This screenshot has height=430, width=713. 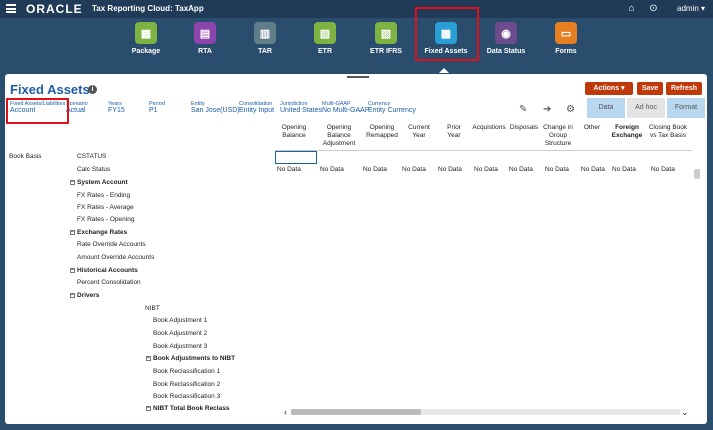 I want to click on etr-ifrs-icon: ▧, so click(x=386, y=33).